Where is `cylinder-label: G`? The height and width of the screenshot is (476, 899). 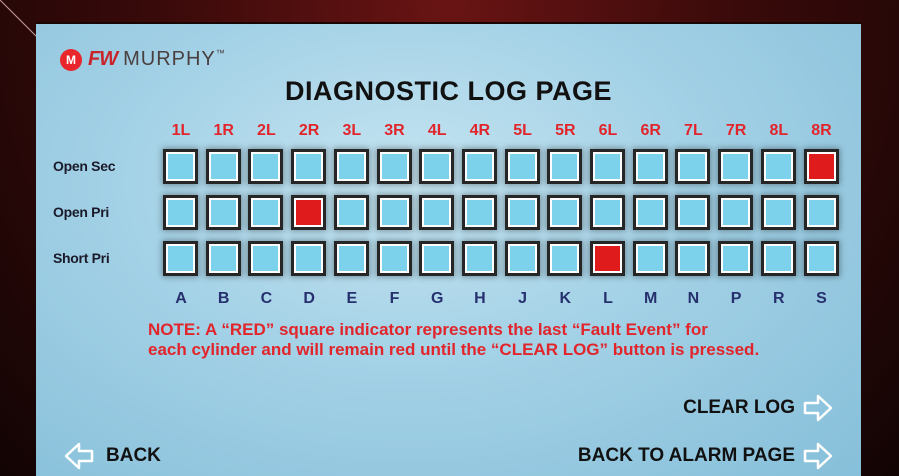 cylinder-label: G is located at coordinates (437, 298).